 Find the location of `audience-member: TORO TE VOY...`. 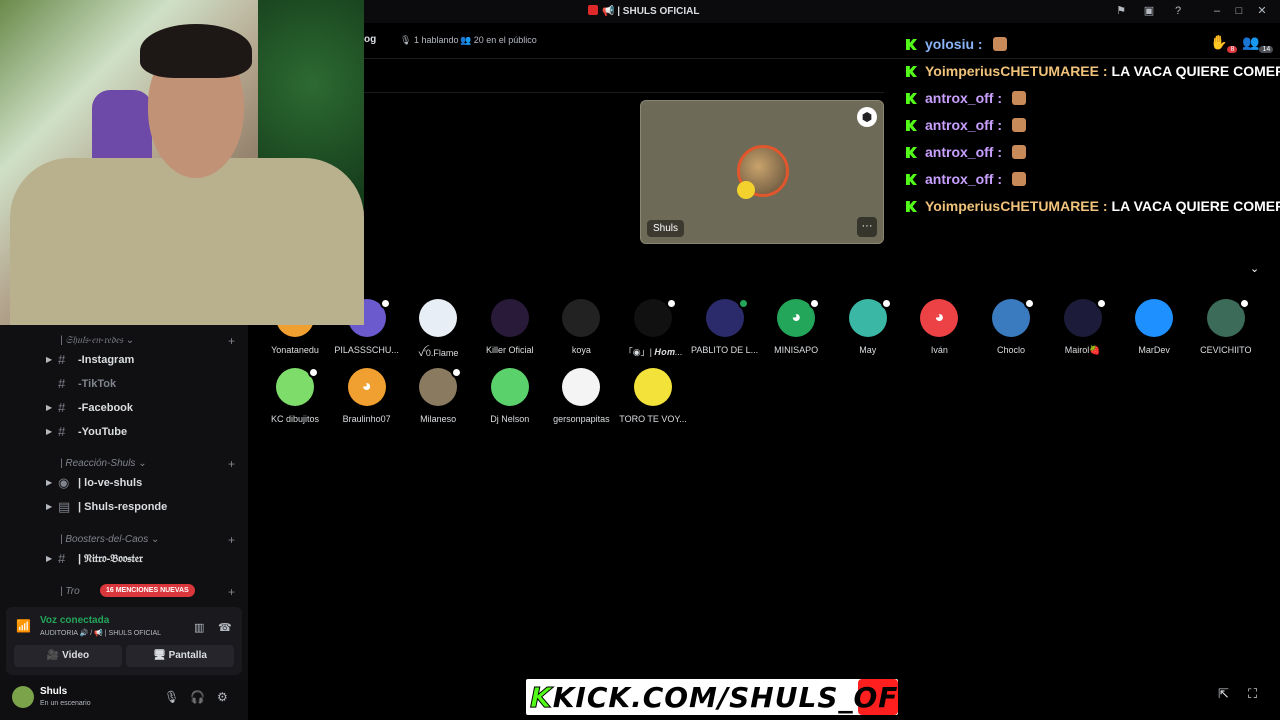

audience-member: TORO TE VOY... is located at coordinates (653, 400).